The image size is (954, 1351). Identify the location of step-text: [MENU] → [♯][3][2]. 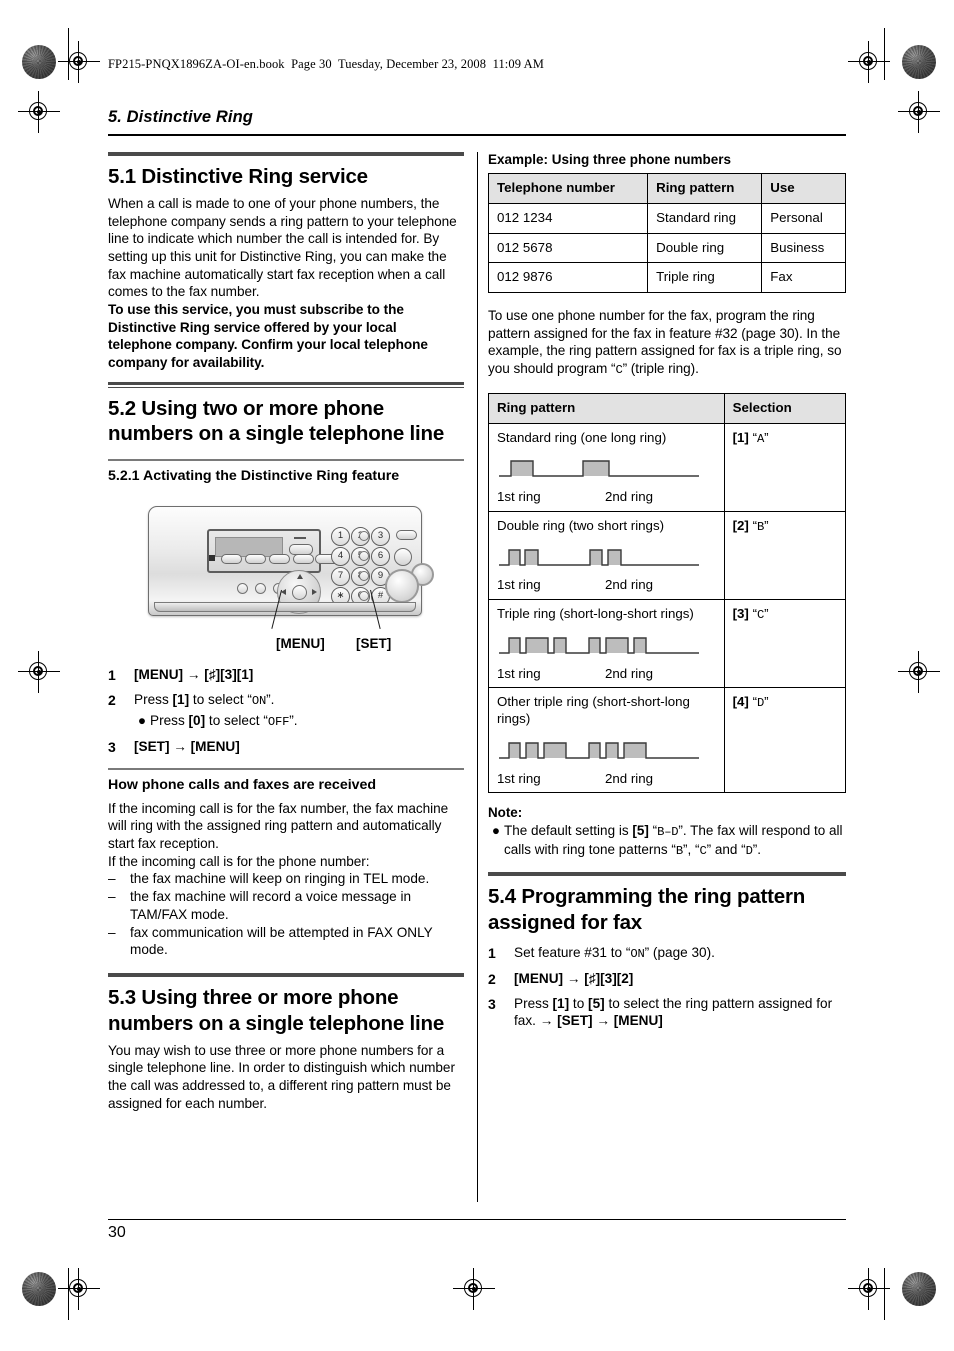
(680, 979).